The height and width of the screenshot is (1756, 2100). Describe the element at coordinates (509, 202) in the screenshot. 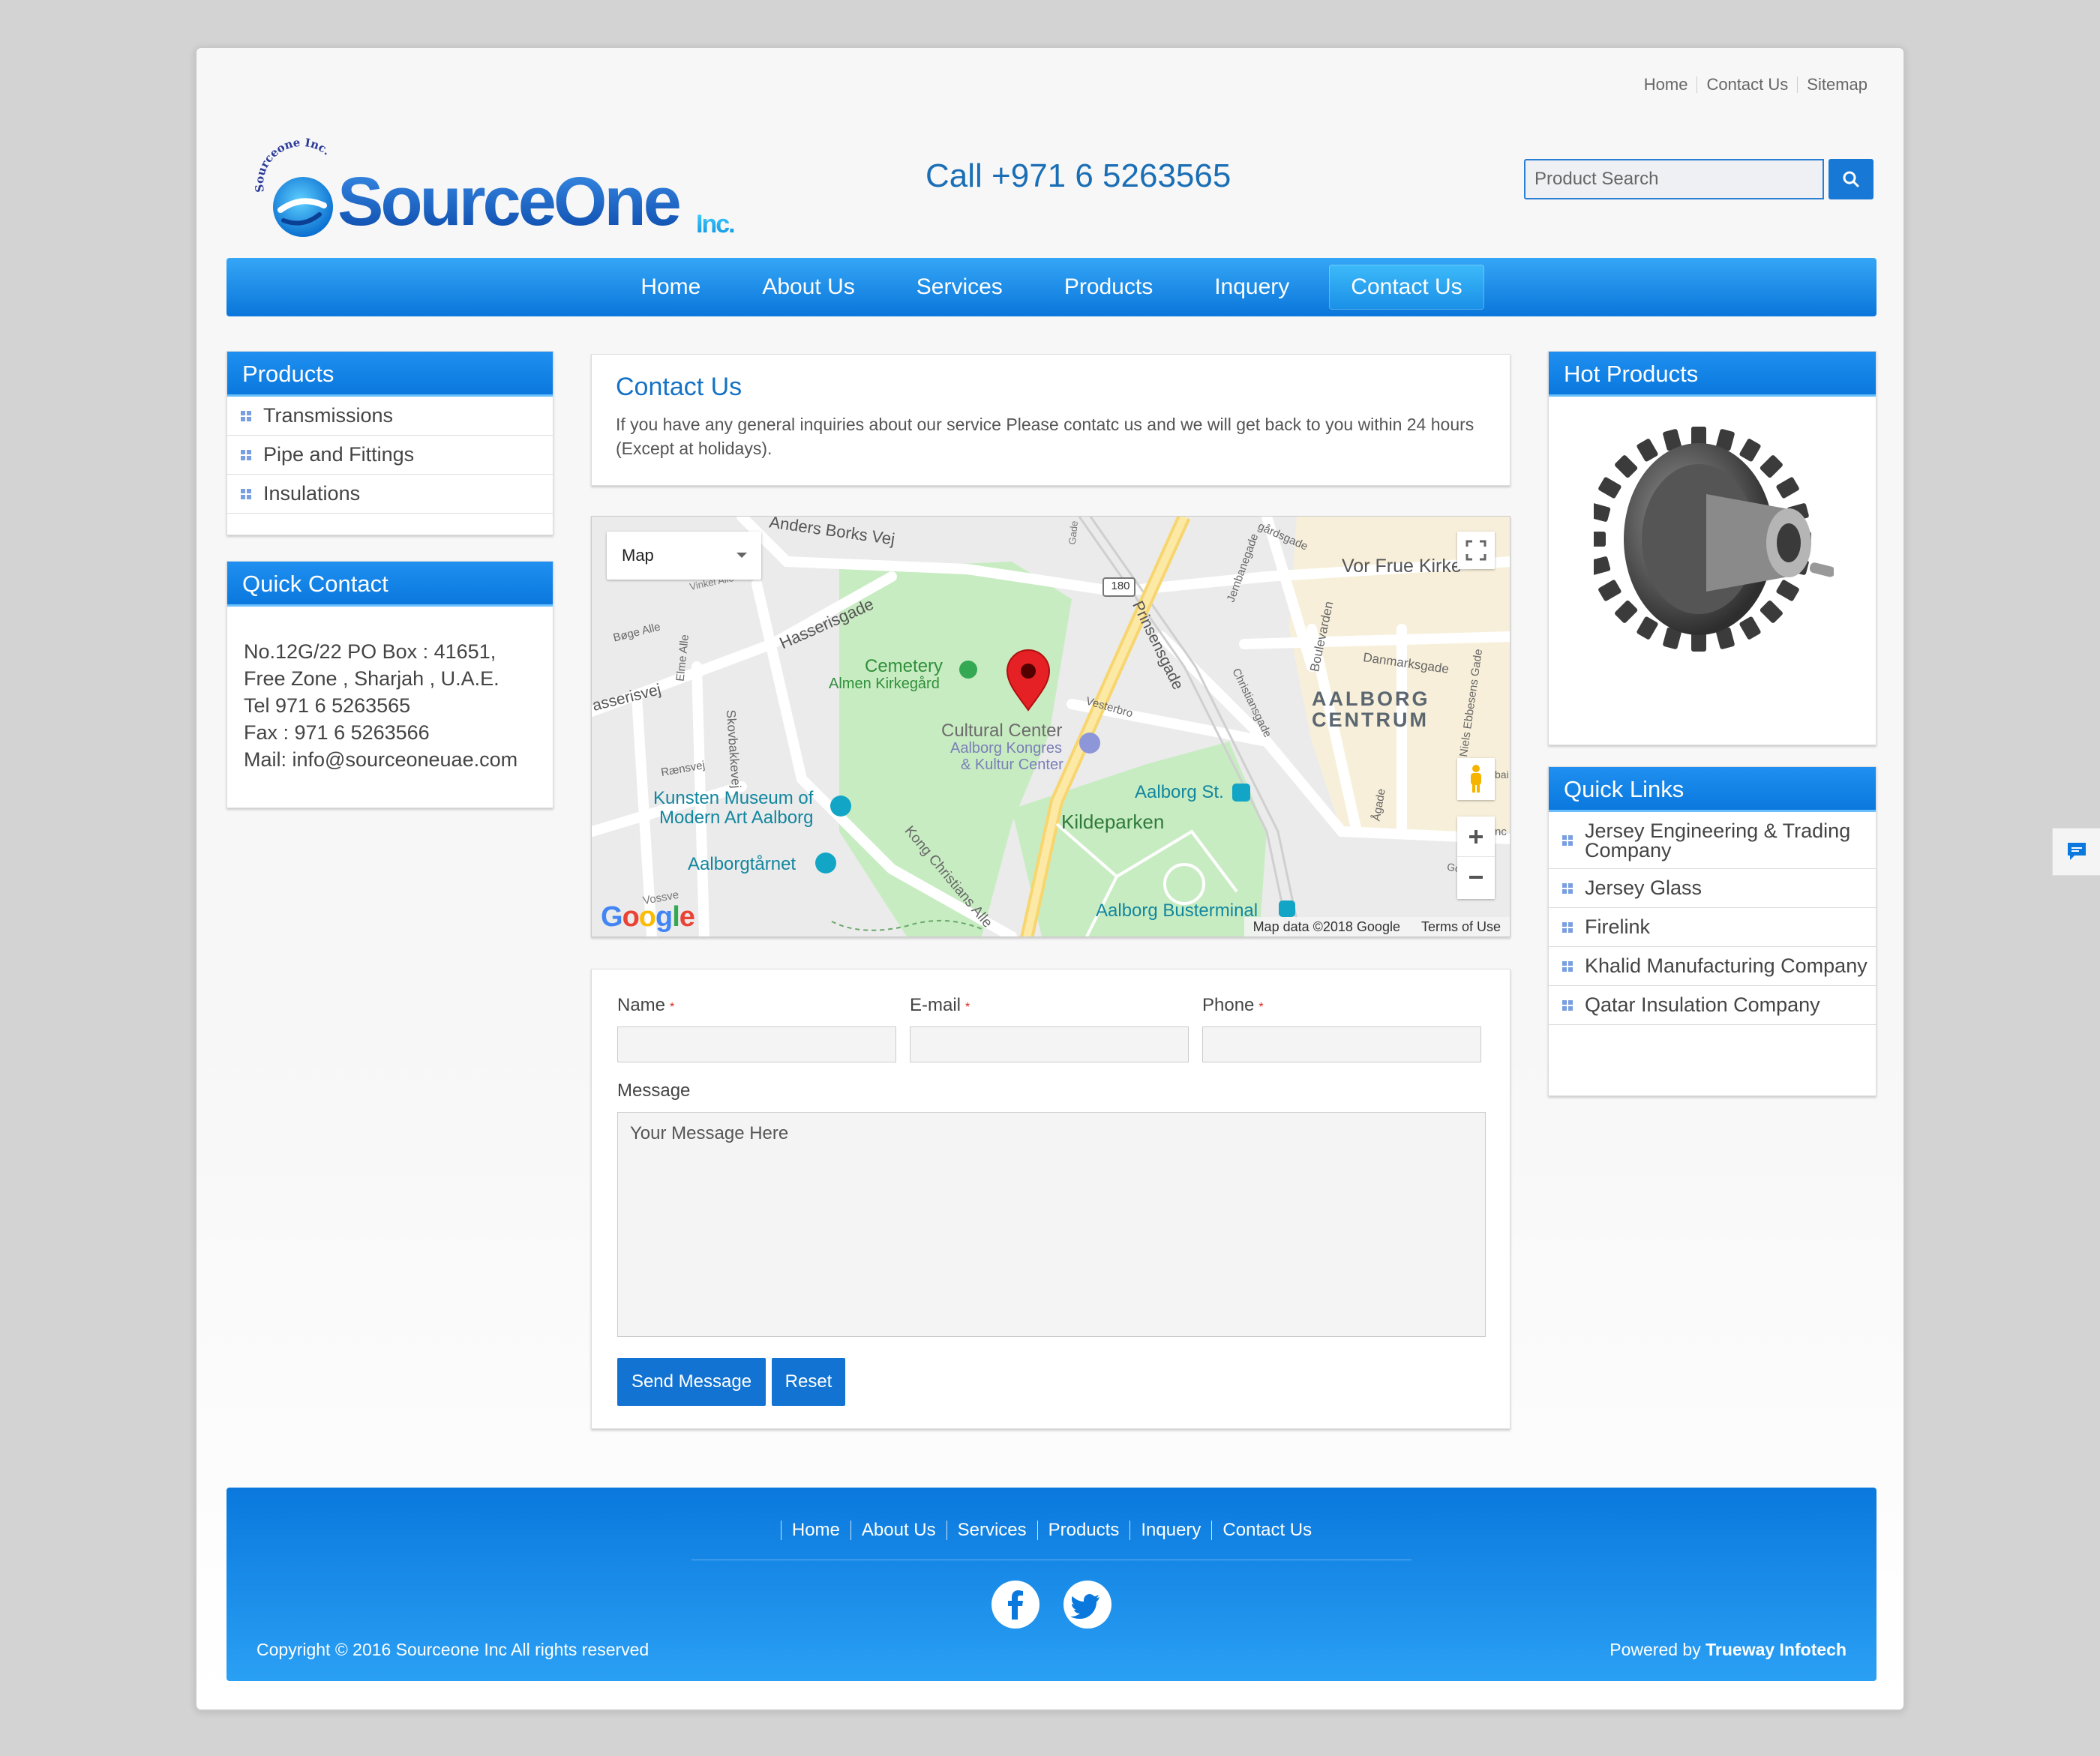

I see `logo-brand-text: SourceOne` at that location.